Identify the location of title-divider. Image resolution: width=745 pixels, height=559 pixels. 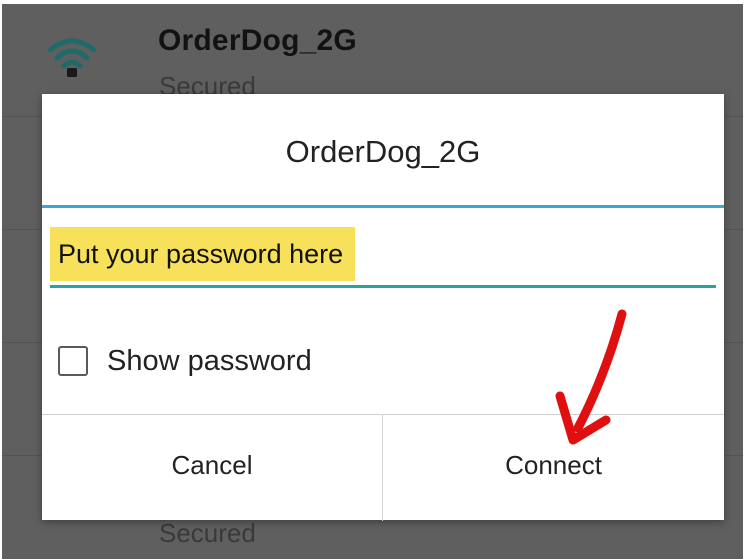
(383, 206).